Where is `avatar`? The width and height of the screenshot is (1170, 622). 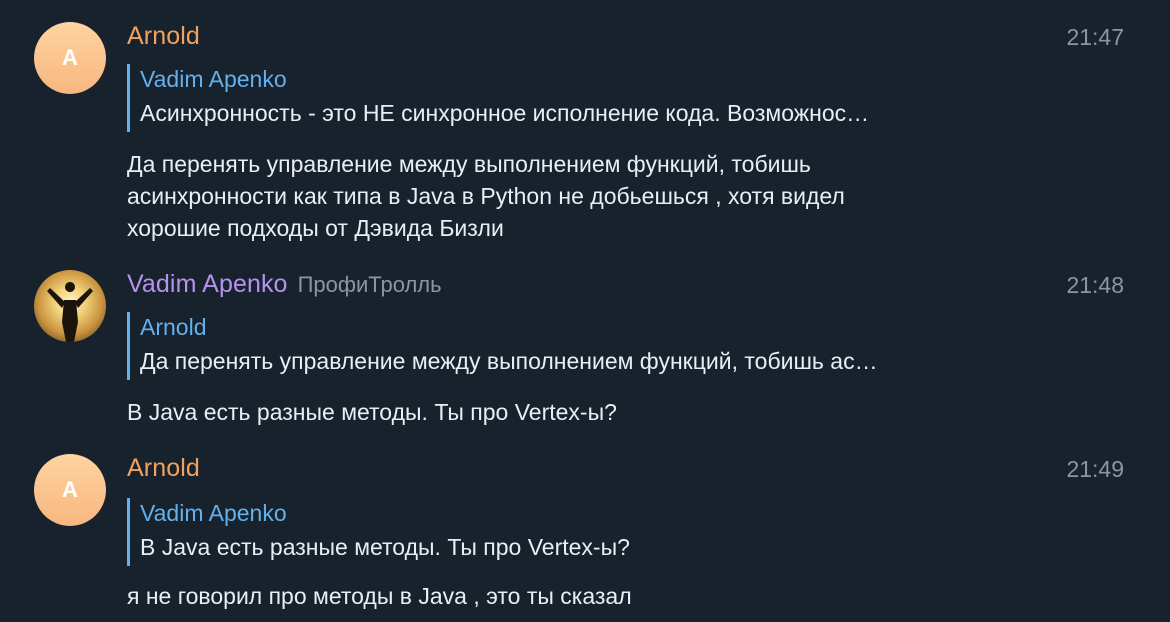 avatar is located at coordinates (70, 306).